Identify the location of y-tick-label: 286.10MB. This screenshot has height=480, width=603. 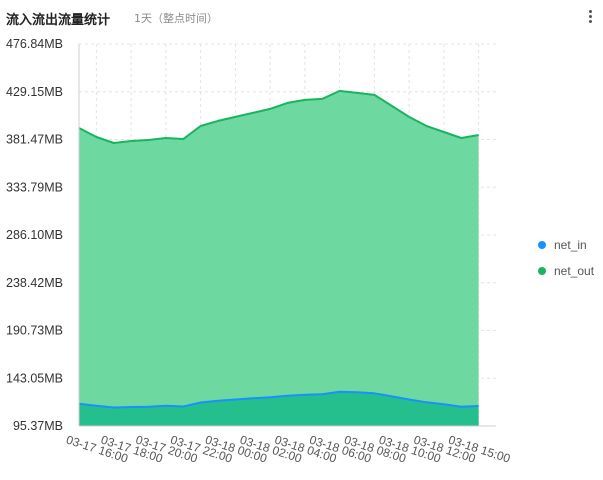
(34, 235).